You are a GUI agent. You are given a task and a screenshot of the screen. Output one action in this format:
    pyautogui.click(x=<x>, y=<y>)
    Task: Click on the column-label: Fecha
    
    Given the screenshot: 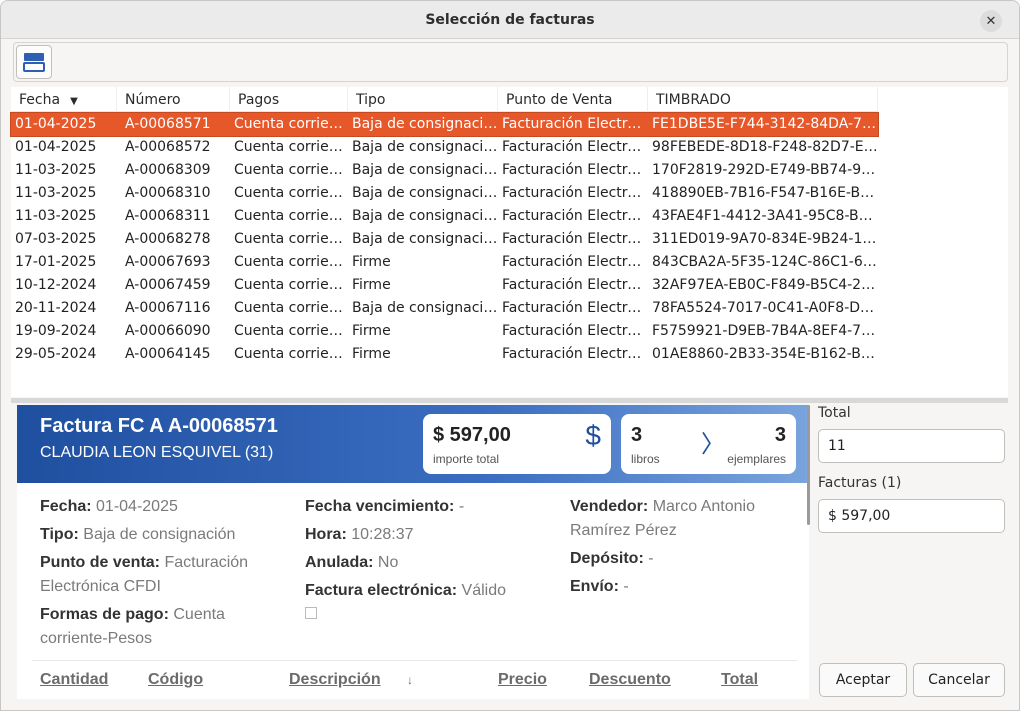 What is the action you would take?
    pyautogui.click(x=40, y=100)
    